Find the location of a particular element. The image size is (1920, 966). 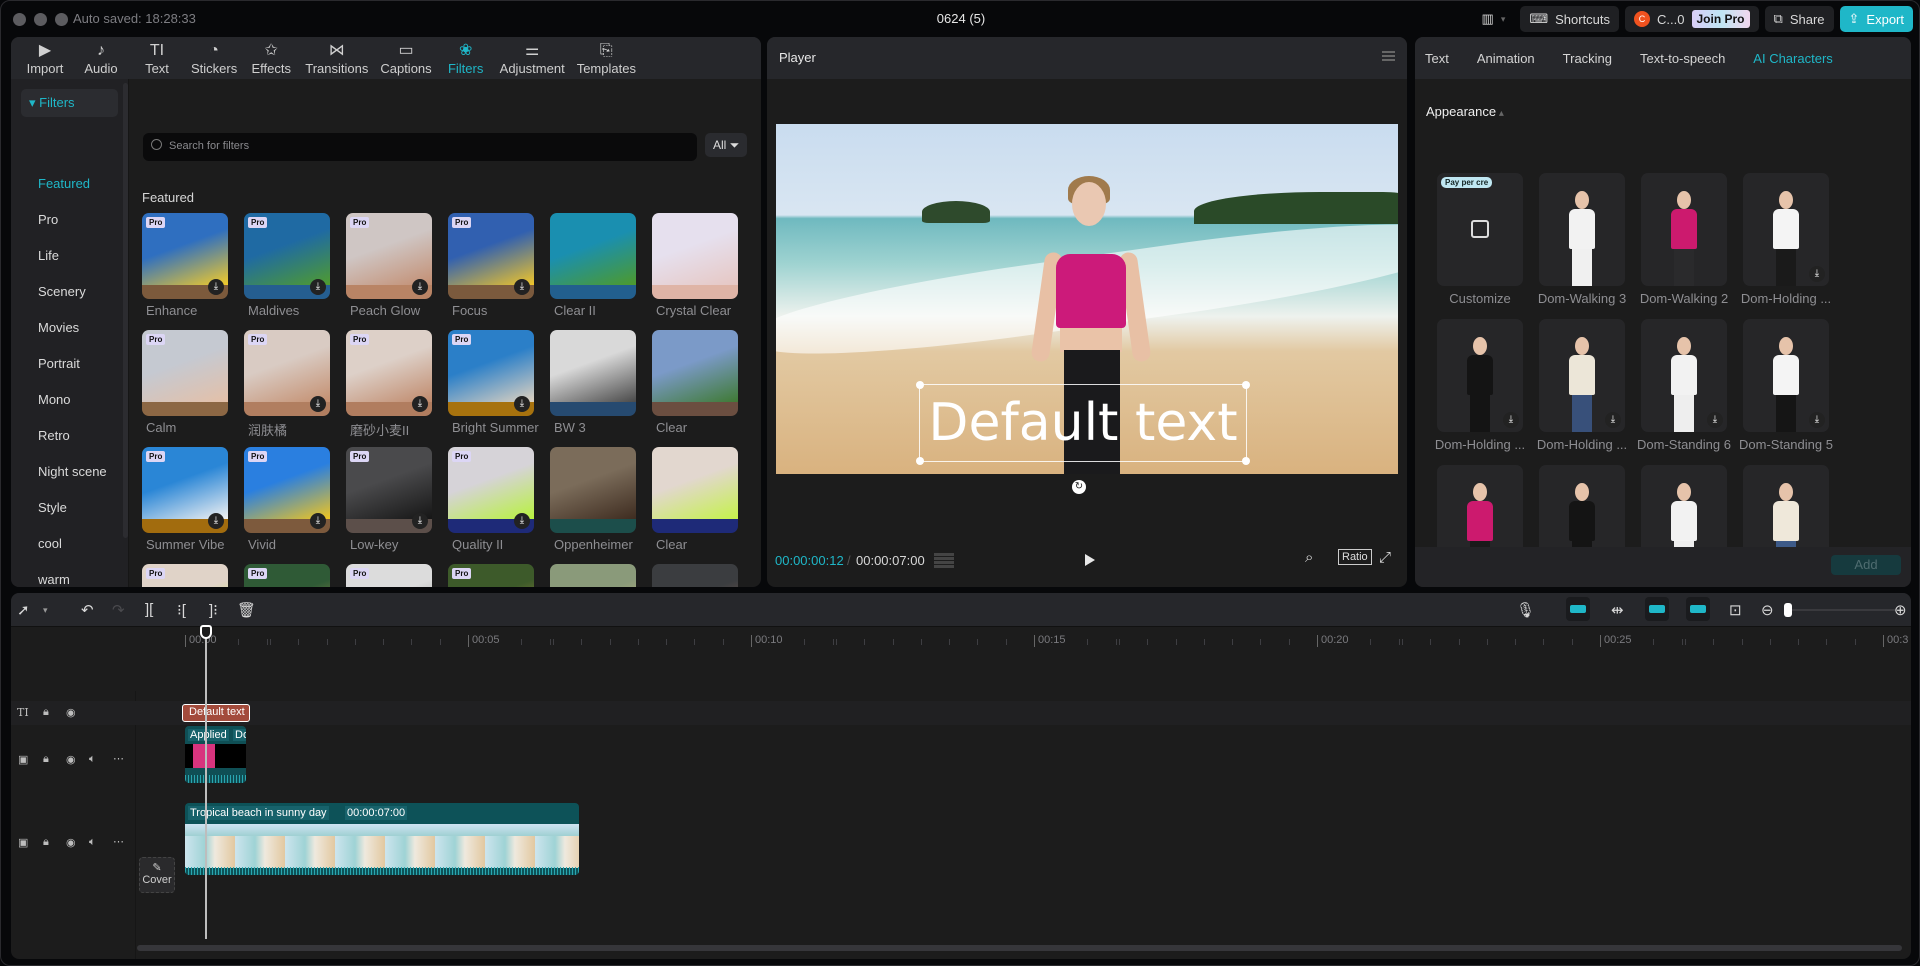

timeline-scrollbar is located at coordinates (1019, 948).